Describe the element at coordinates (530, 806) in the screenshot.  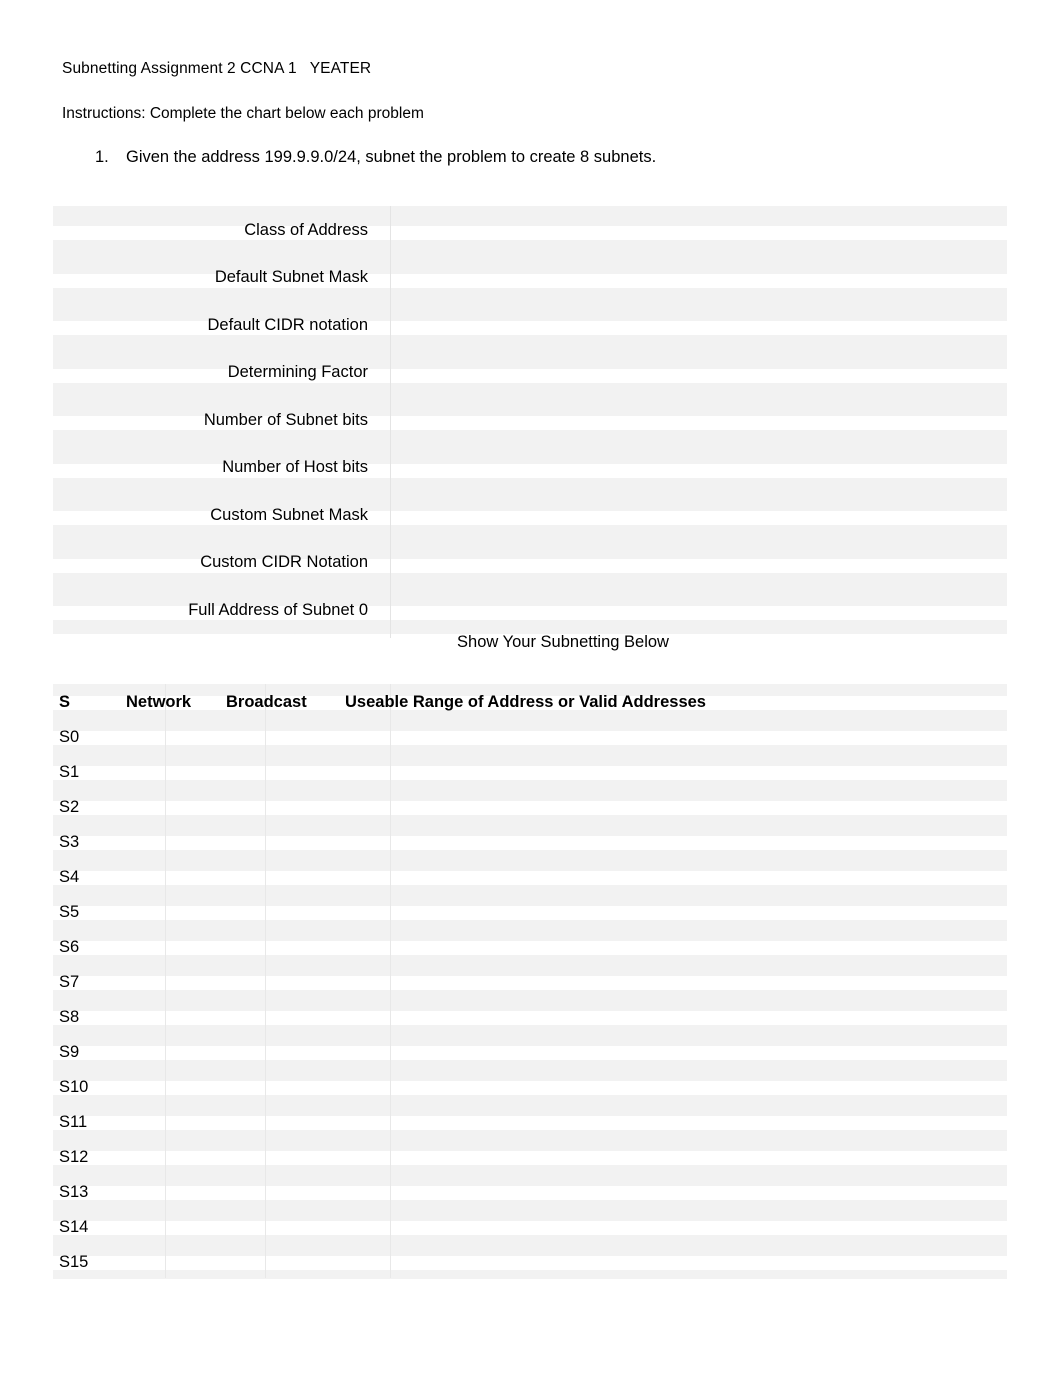
I see `subnet-table-row: S2` at that location.